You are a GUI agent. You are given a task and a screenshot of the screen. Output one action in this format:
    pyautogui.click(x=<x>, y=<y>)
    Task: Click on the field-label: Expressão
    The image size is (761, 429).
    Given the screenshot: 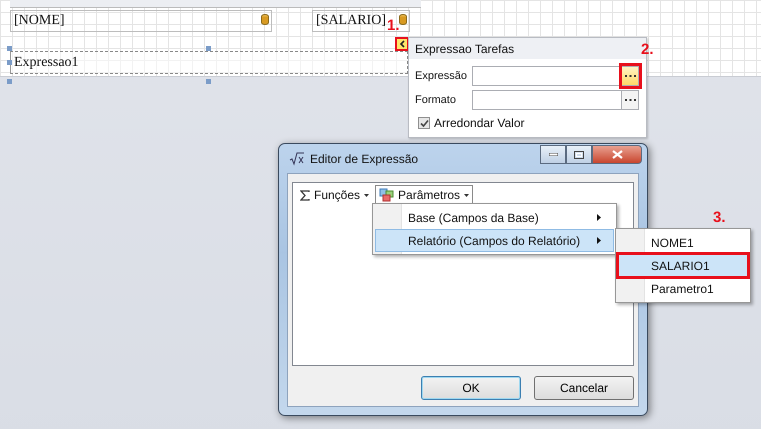 What is the action you would take?
    pyautogui.click(x=441, y=76)
    